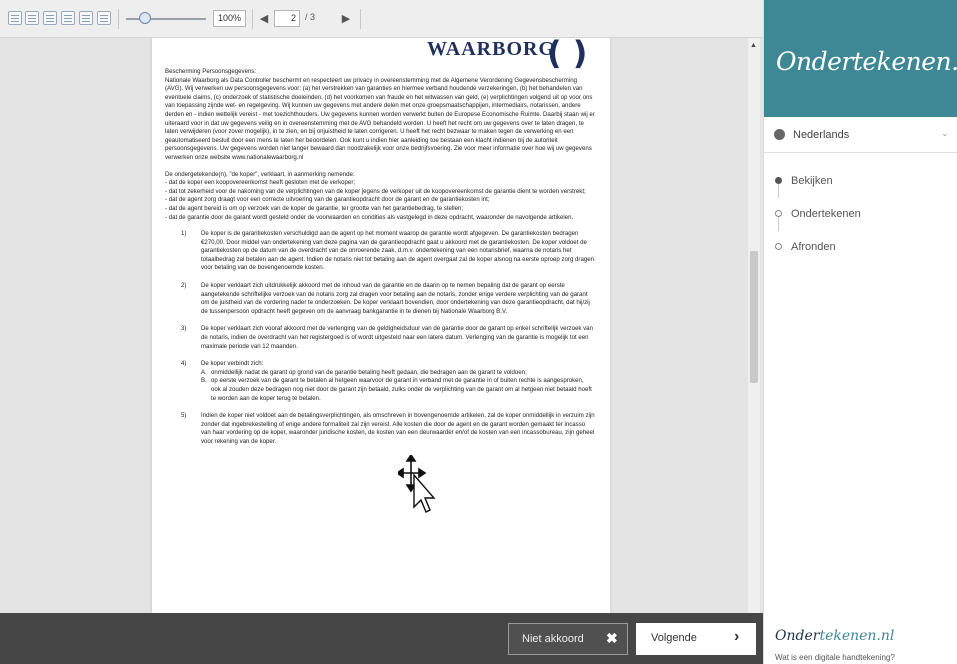 The image size is (957, 664). I want to click on vertical-scrollbar: ▲, so click(754, 325).